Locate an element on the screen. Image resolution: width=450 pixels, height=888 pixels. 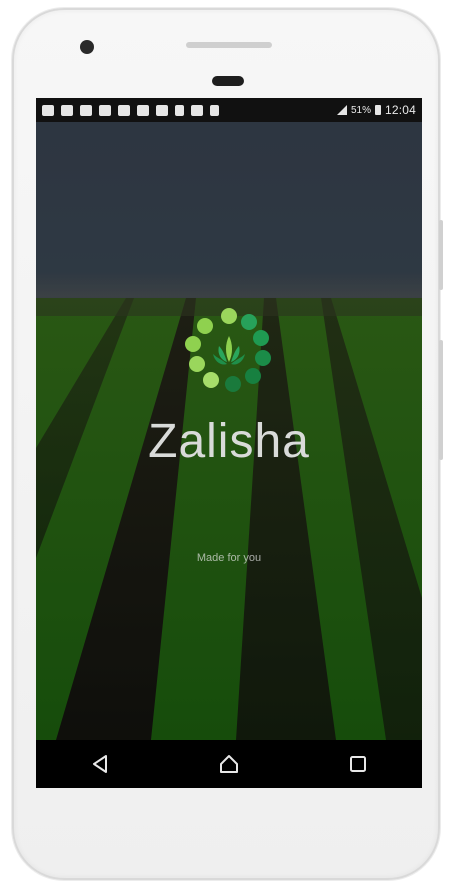
power-button is located at coordinates (441, 400).